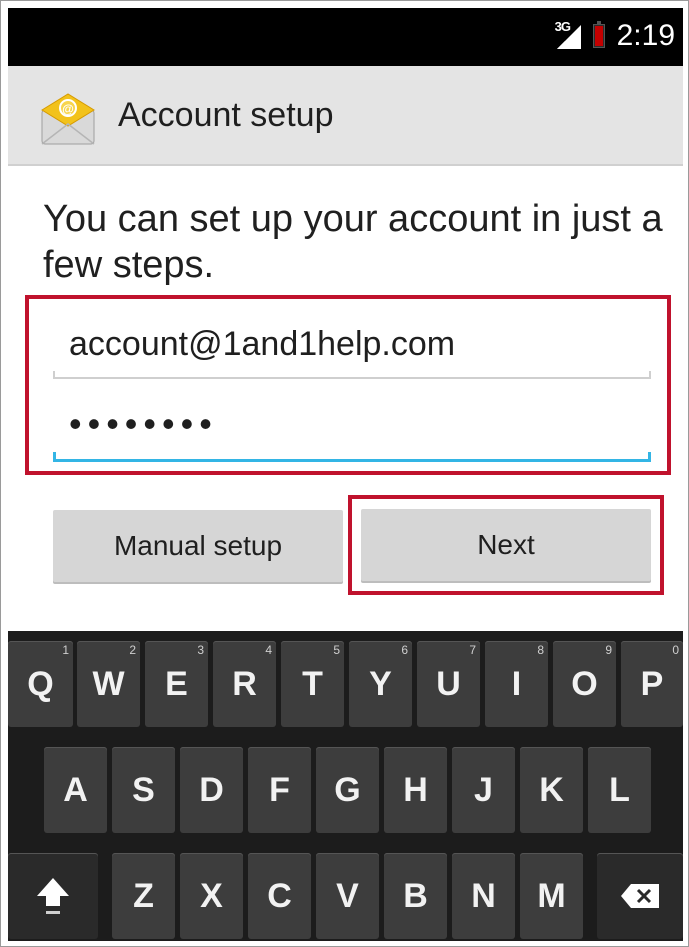  What do you see at coordinates (562, 26) in the screenshot?
I see `network-type-label: 3G` at bounding box center [562, 26].